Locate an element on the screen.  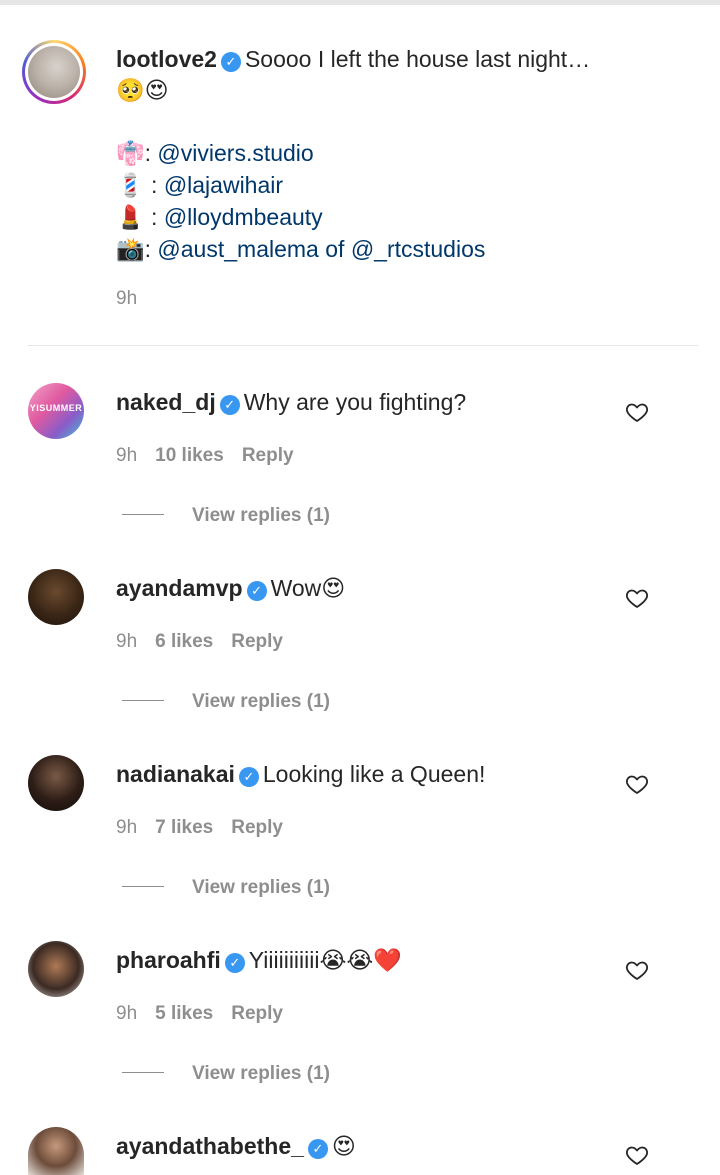
comment-likes: 7 likes is located at coordinates (184, 827).